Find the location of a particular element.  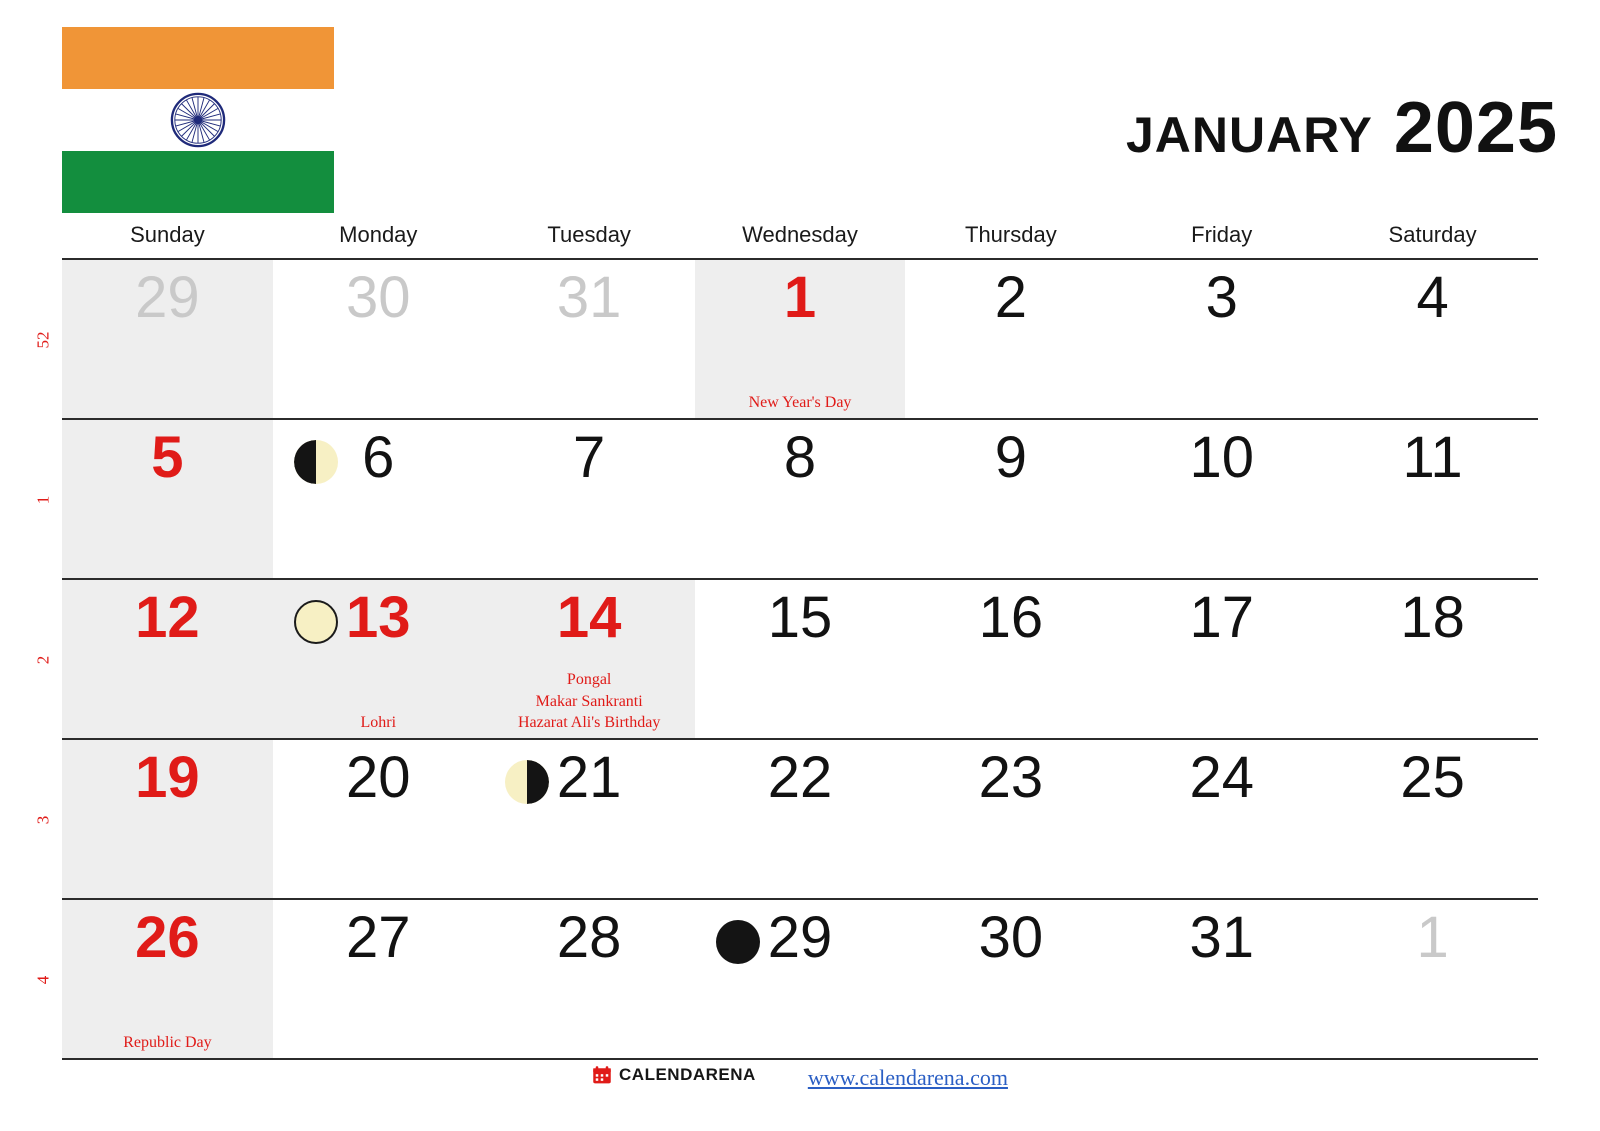

day-number: 3 is located at coordinates (1221, 297).